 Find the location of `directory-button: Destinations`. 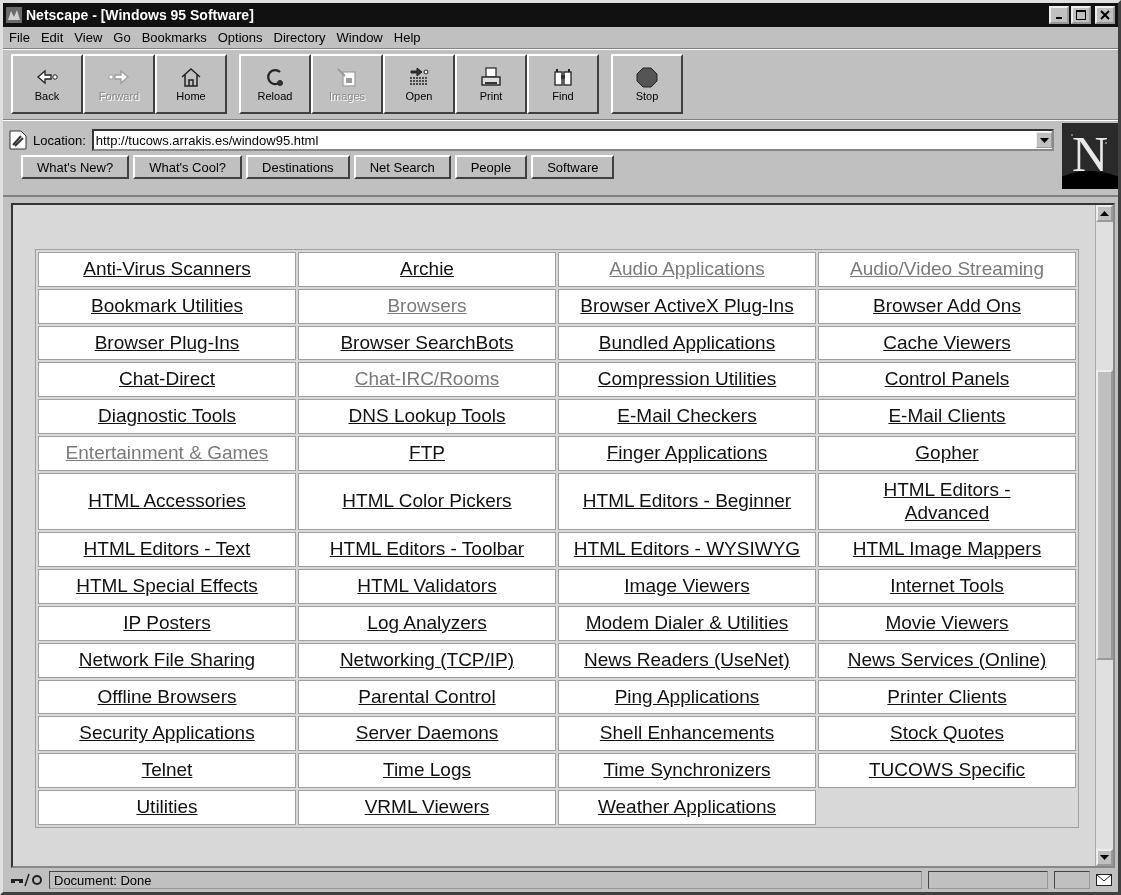

directory-button: Destinations is located at coordinates (298, 167).